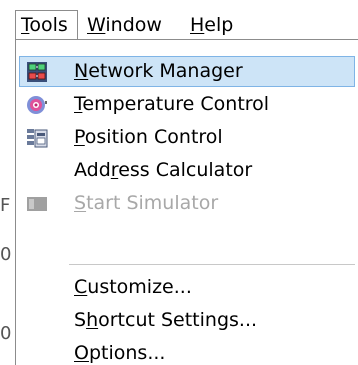 The height and width of the screenshot is (365, 358). I want to click on start-simulator-icon, so click(37, 204).